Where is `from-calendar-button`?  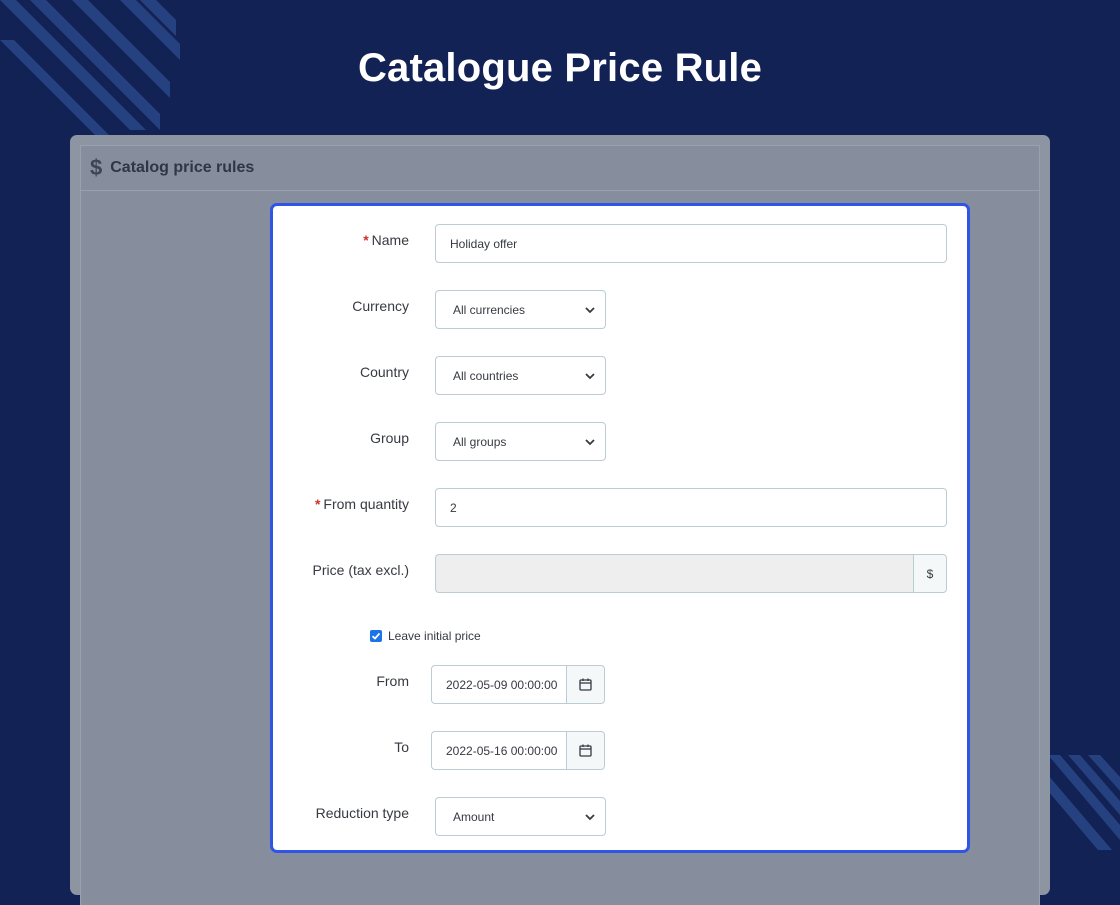 from-calendar-button is located at coordinates (585, 684).